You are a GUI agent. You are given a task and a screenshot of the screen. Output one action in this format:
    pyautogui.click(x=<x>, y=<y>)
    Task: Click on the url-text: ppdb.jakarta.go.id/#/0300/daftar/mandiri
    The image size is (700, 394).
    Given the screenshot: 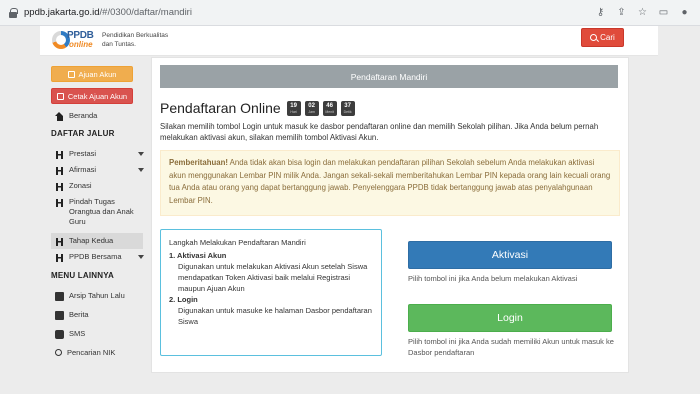 What is the action you would take?
    pyautogui.click(x=108, y=12)
    